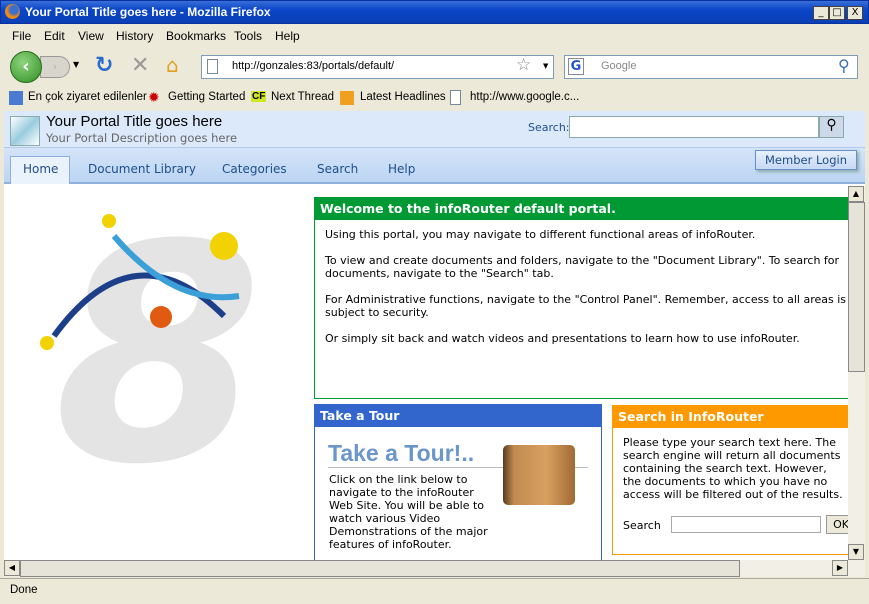 Image resolution: width=869 pixels, height=604 pixels. Describe the element at coordinates (401, 169) in the screenshot. I see `tab-help: Help` at that location.